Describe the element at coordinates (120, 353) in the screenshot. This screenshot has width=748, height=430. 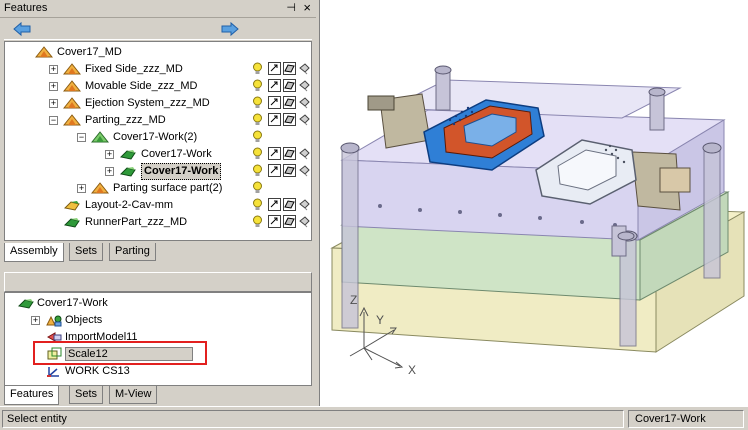
I see `highlight-annotation` at that location.